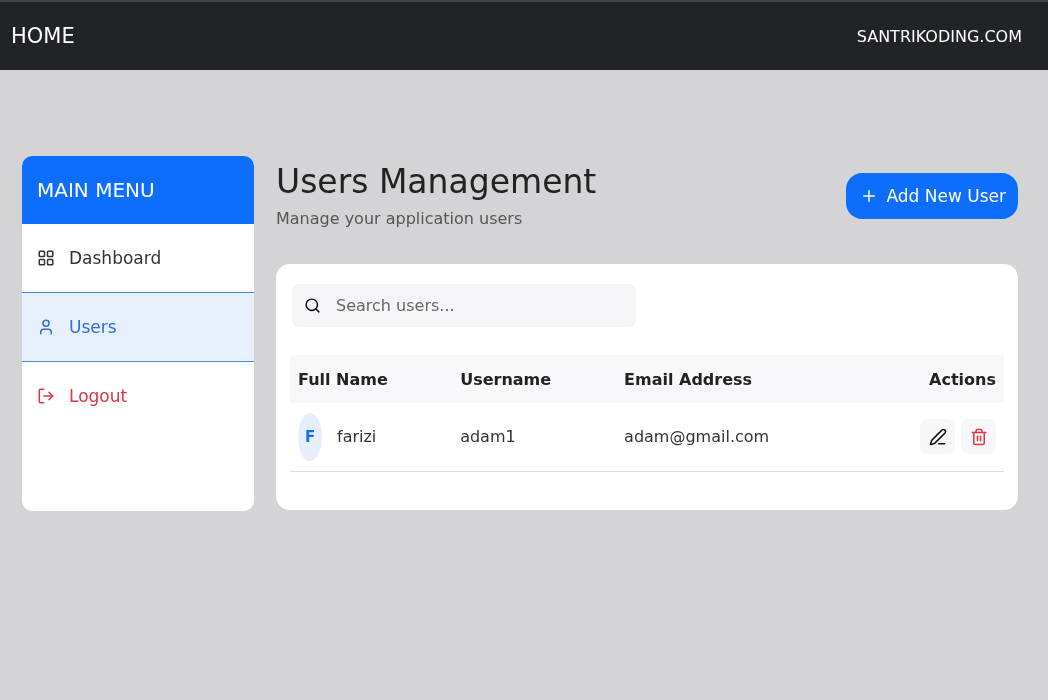 Image resolution: width=1048 pixels, height=700 pixels. I want to click on pen-icon, so click(937, 436).